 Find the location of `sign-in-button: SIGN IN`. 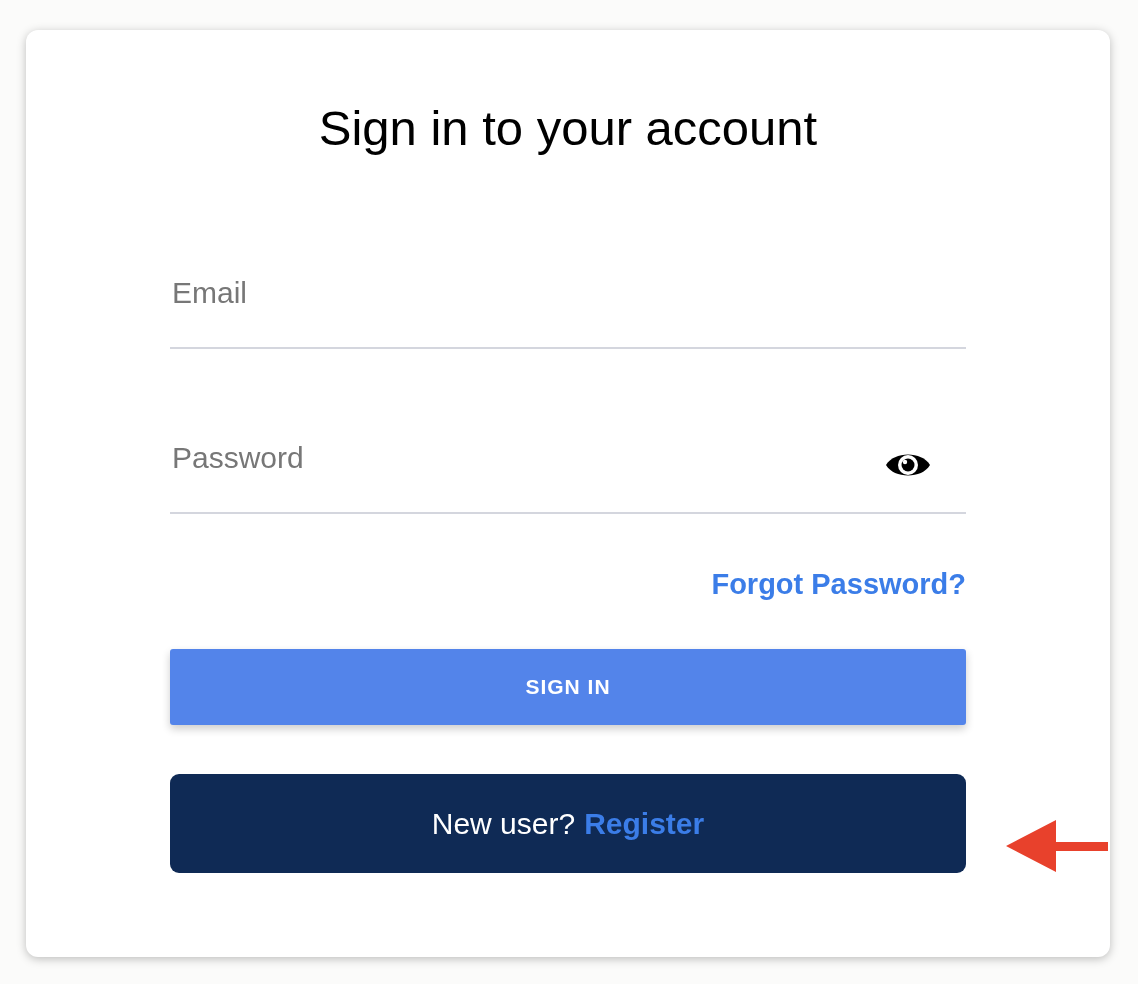

sign-in-button: SIGN IN is located at coordinates (568, 687).